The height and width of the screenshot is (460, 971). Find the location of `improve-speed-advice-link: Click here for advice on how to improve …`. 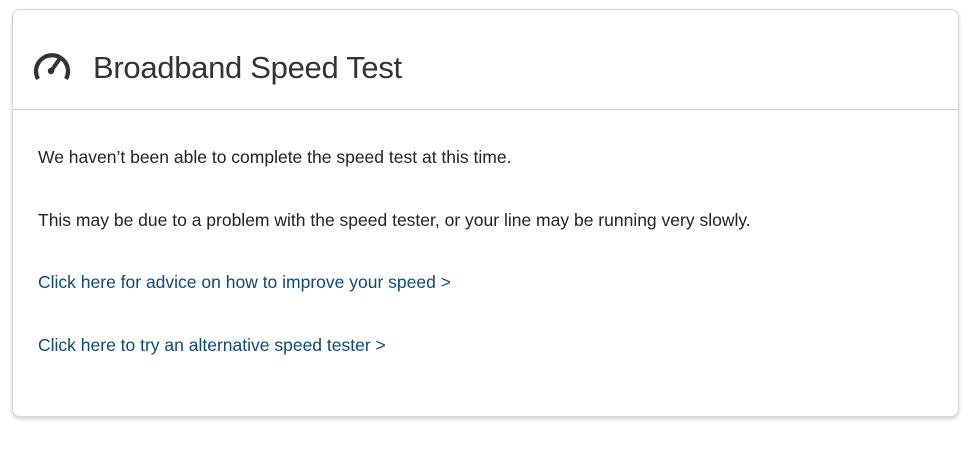

improve-speed-advice-link: Click here for advice on how to improve … is located at coordinates (244, 282).